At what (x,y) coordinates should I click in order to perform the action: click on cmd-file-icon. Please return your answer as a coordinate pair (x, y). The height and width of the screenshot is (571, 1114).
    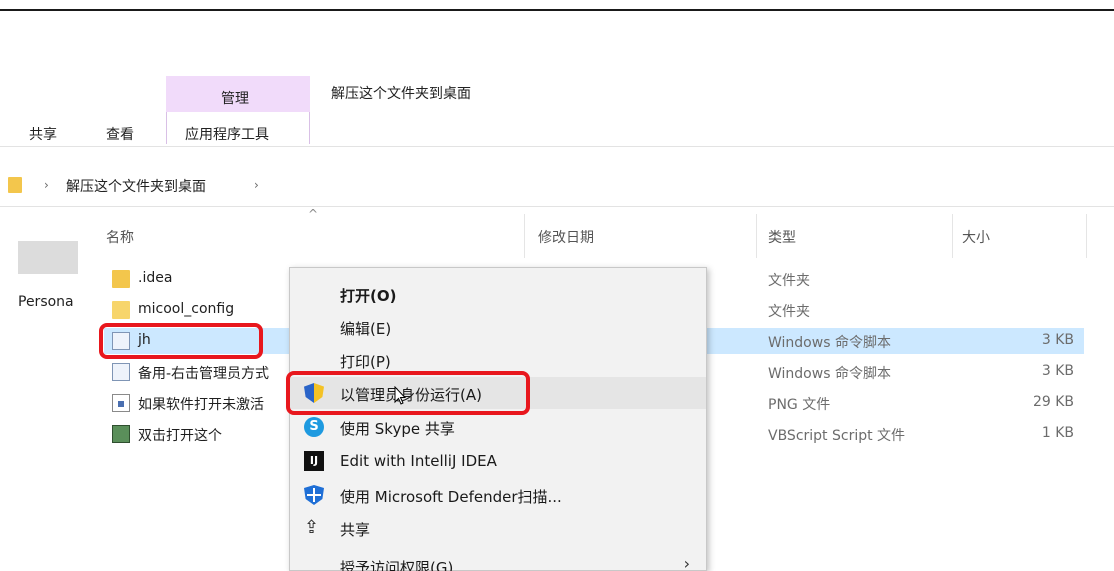
    Looking at the image, I should click on (121, 372).